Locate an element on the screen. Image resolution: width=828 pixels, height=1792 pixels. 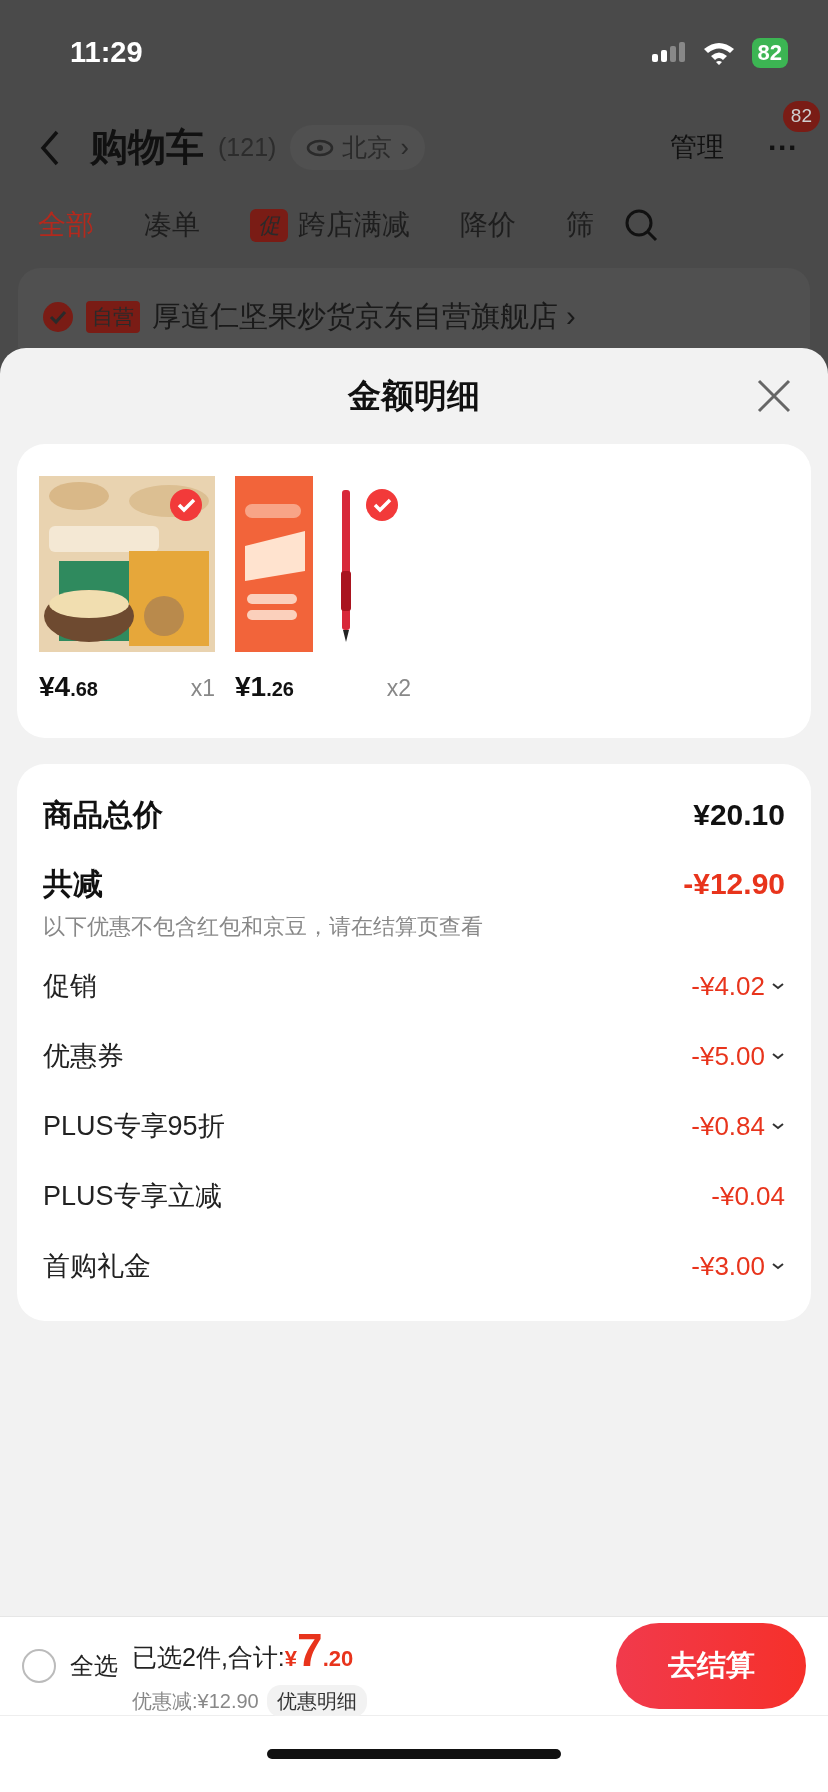
discount-row-label: 优惠券 is located at coordinates (83, 1056).